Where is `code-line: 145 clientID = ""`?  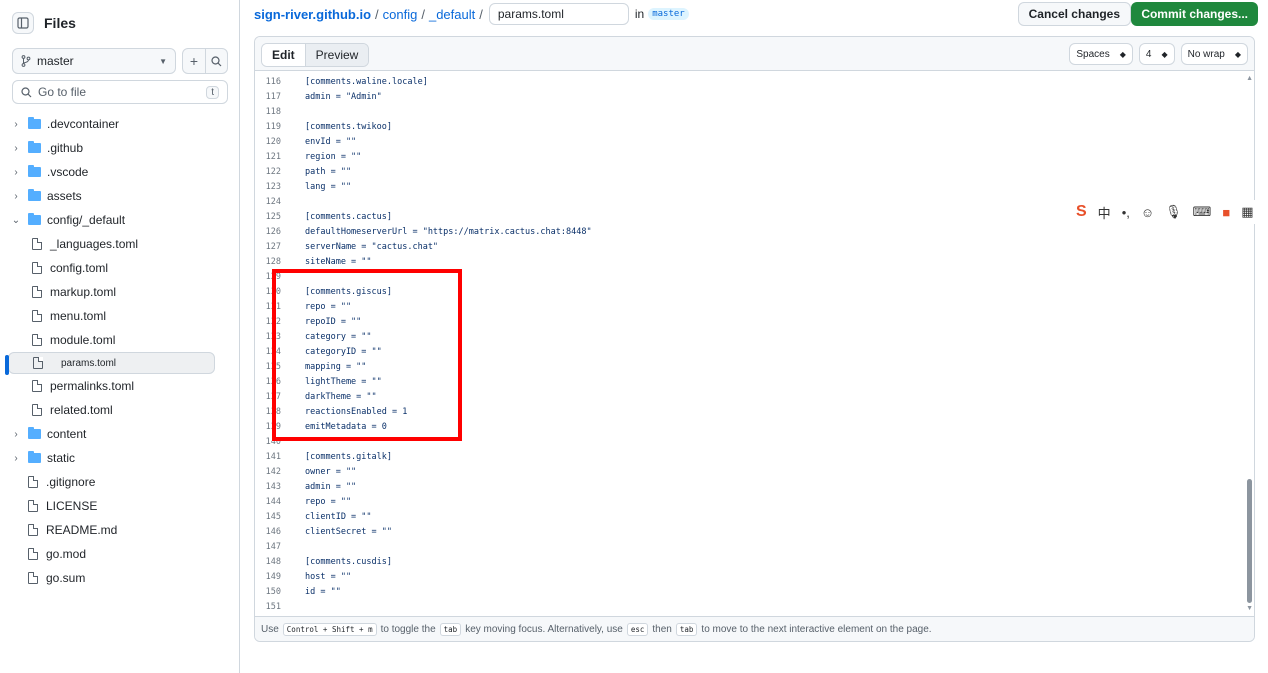
code-line: 145 clientID = "" is located at coordinates (754, 516).